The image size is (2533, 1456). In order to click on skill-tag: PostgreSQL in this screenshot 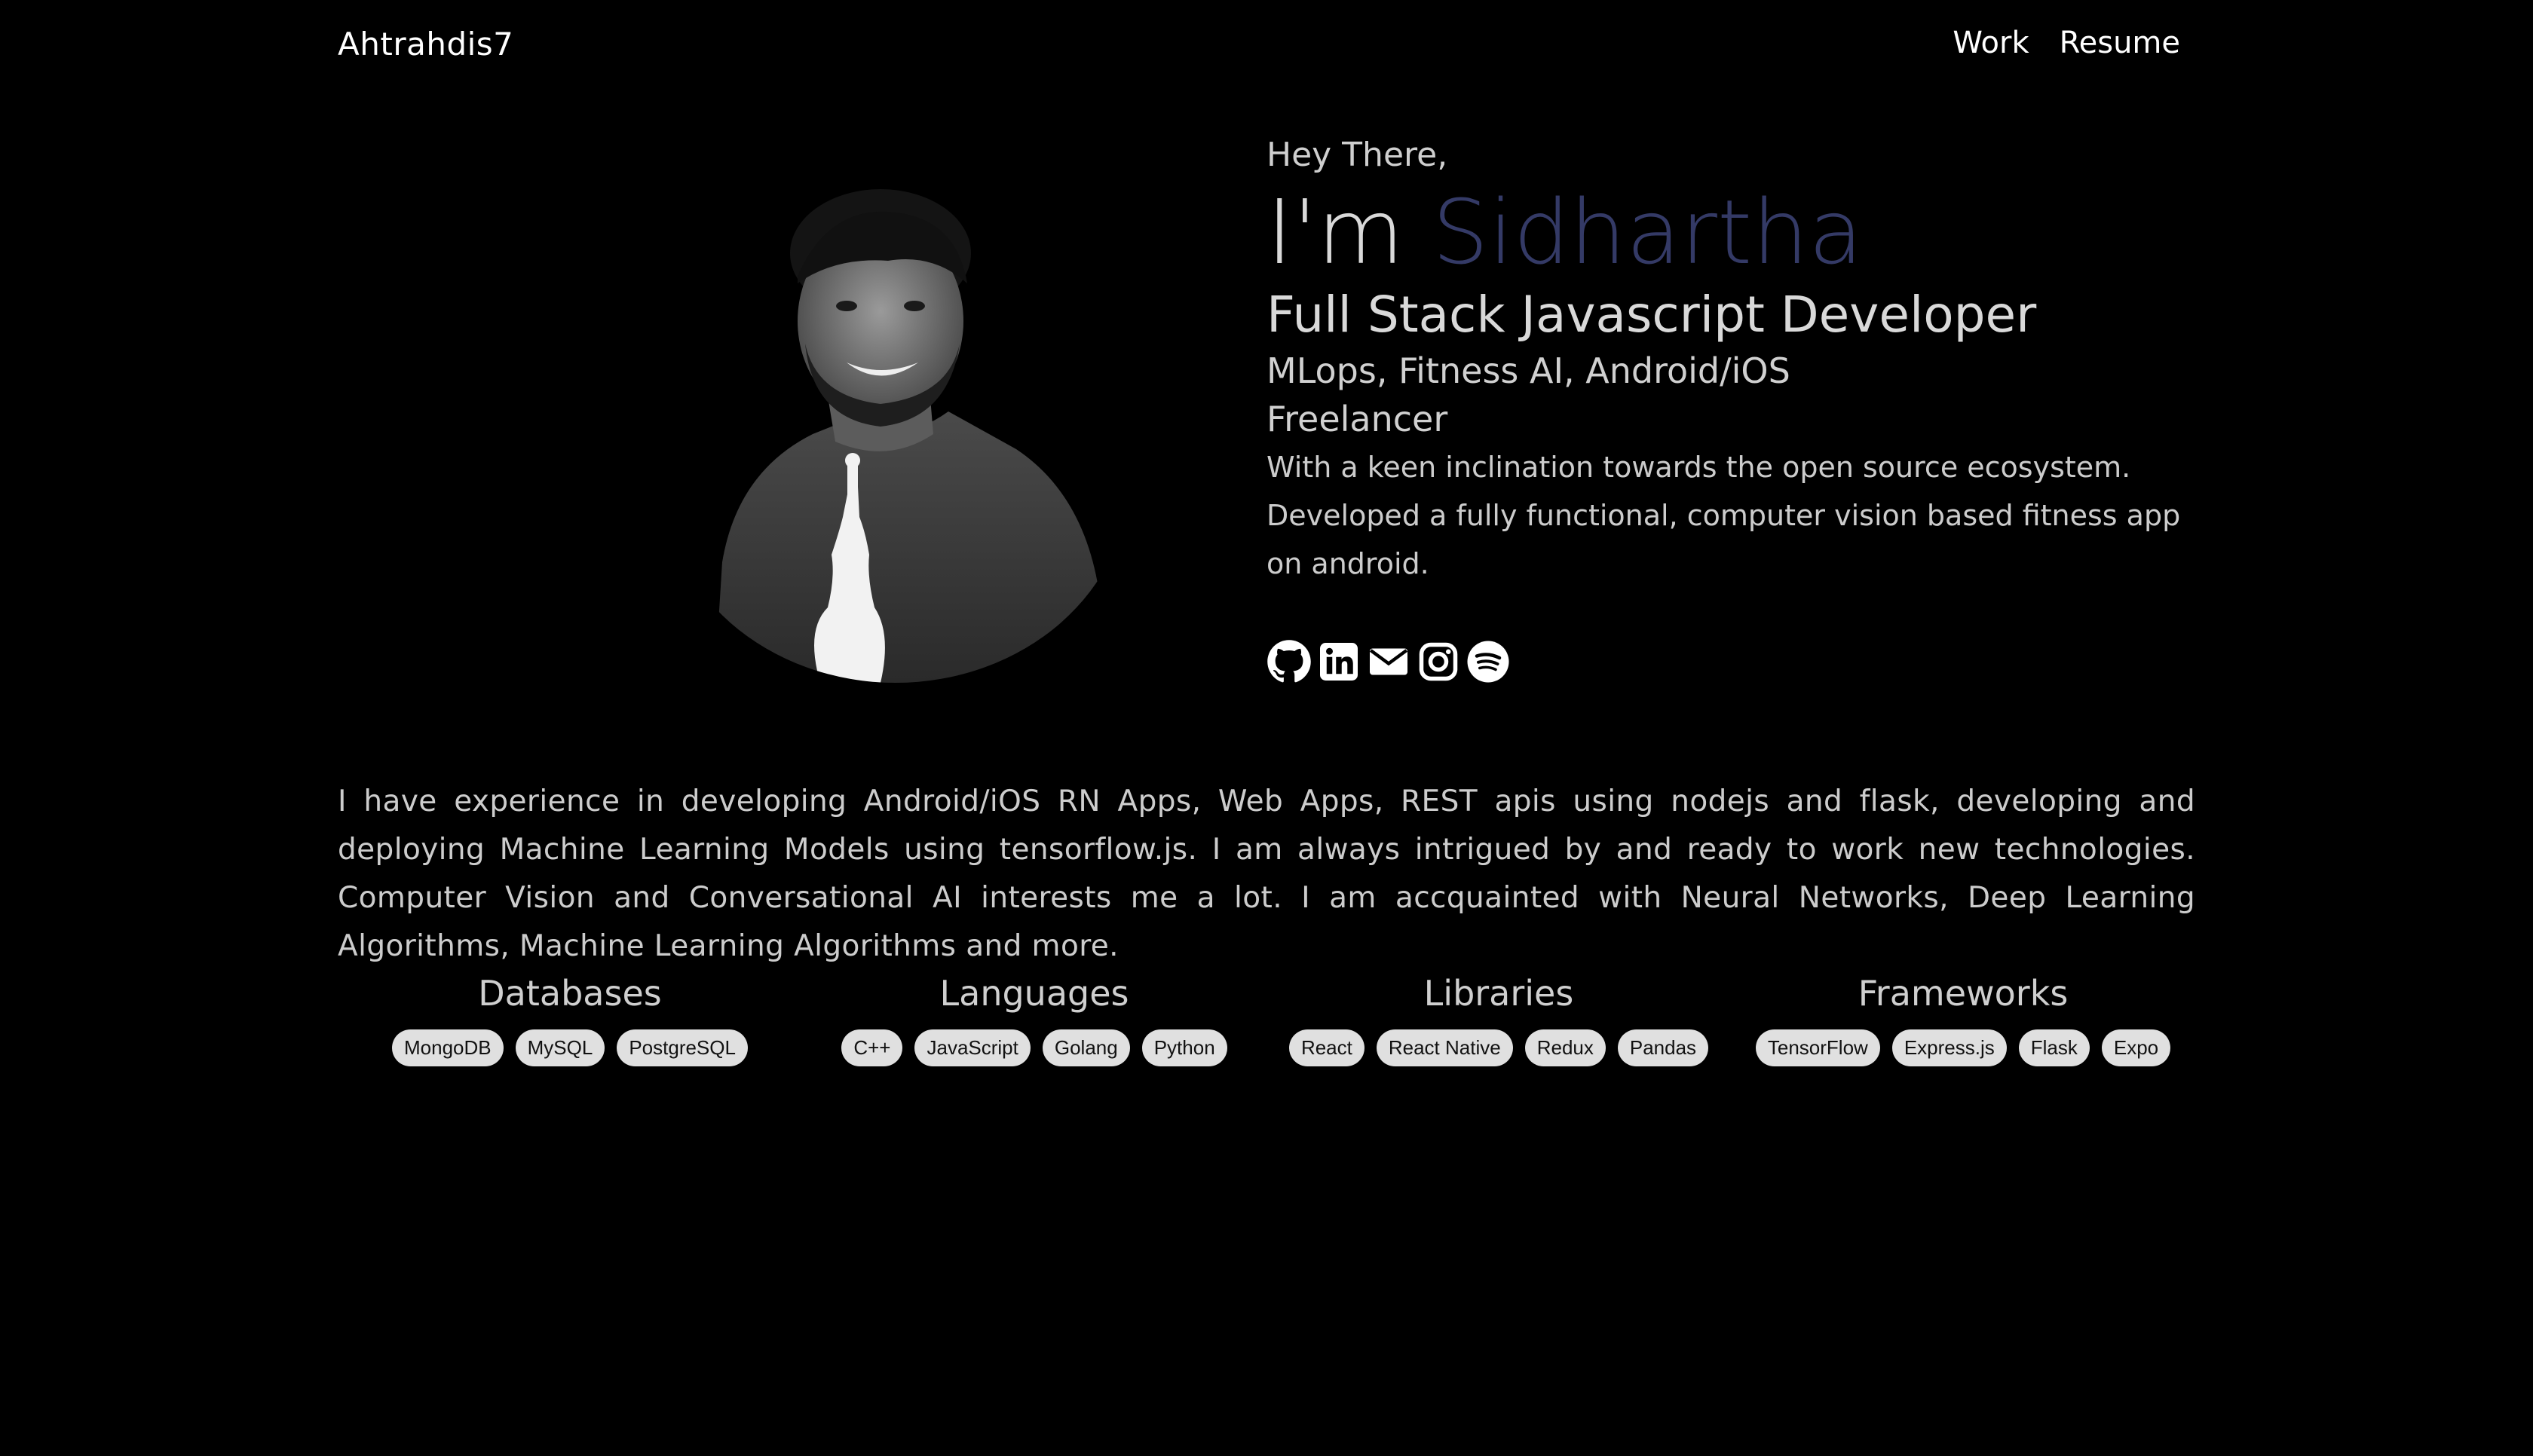, I will do `click(682, 1047)`.